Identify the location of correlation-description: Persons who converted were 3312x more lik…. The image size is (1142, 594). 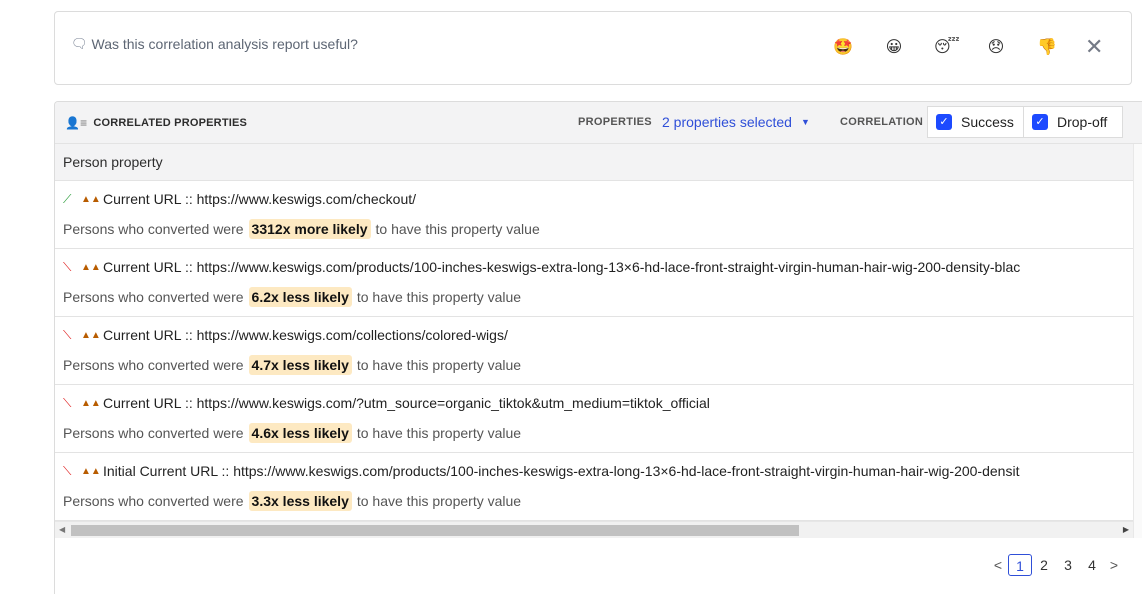
(301, 229).